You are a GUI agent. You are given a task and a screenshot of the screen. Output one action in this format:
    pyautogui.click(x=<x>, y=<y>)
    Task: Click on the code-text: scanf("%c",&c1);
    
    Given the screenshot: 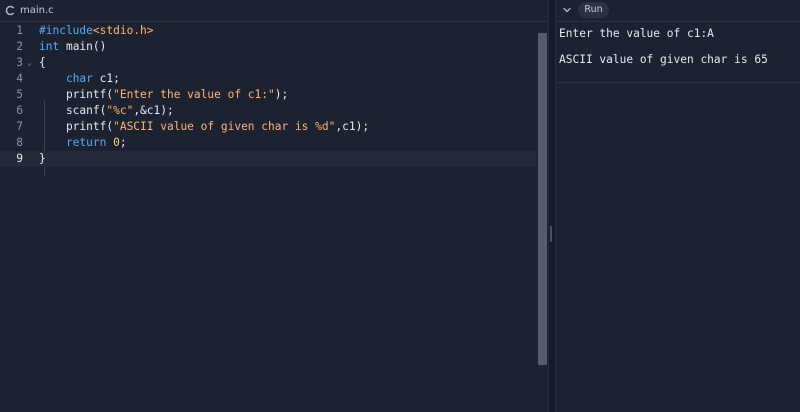 What is the action you would take?
    pyautogui.click(x=106, y=111)
    